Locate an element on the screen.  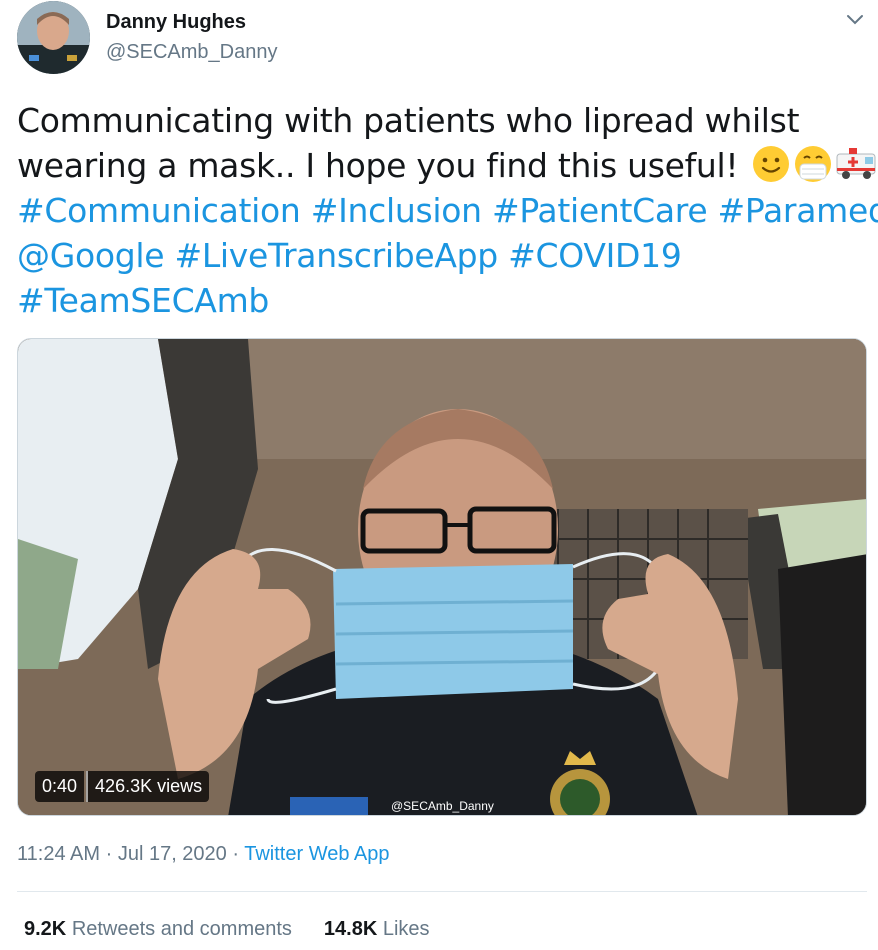
hashtag-communication: #Communication is located at coordinates (159, 210).